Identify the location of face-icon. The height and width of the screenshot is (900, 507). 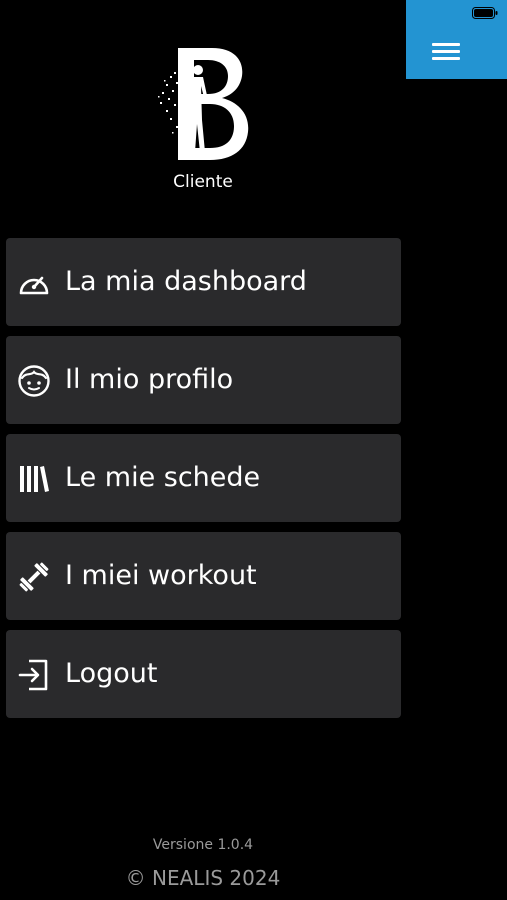
(34, 381).